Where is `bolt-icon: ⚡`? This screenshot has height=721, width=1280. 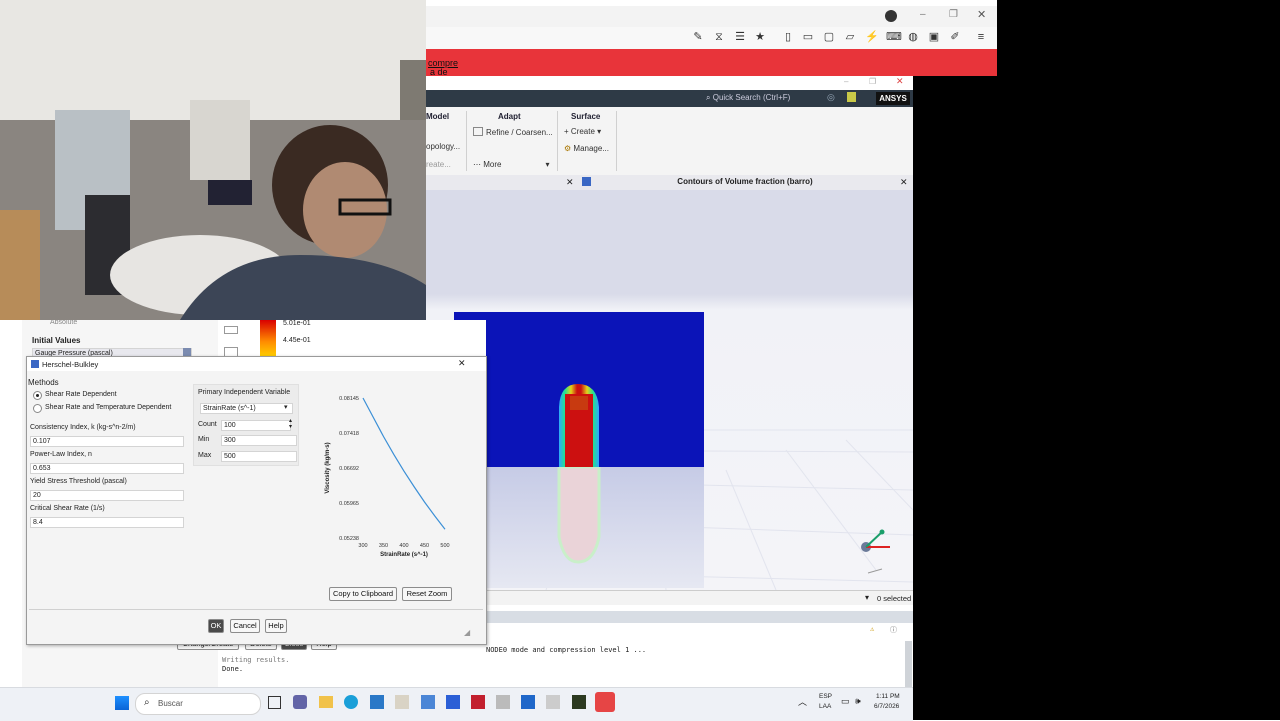 bolt-icon: ⚡ is located at coordinates (872, 37).